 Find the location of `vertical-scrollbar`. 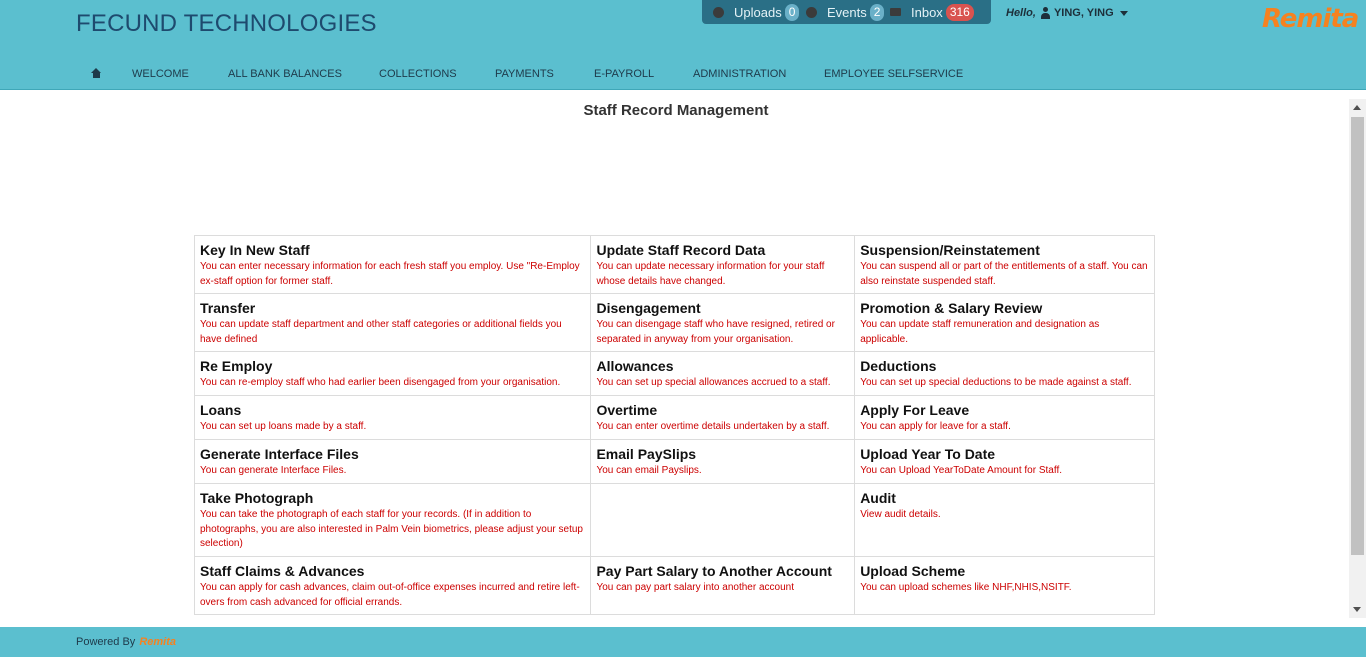

vertical-scrollbar is located at coordinates (1357, 358).